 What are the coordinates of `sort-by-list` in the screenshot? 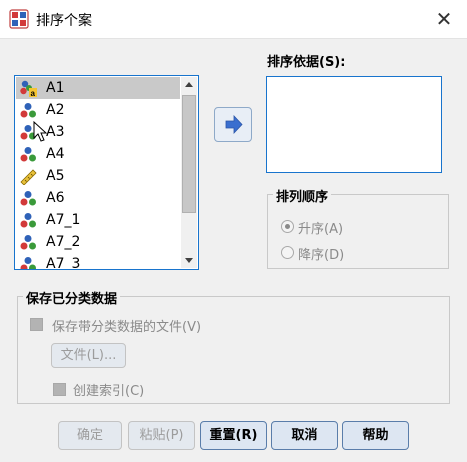 It's located at (354, 124).